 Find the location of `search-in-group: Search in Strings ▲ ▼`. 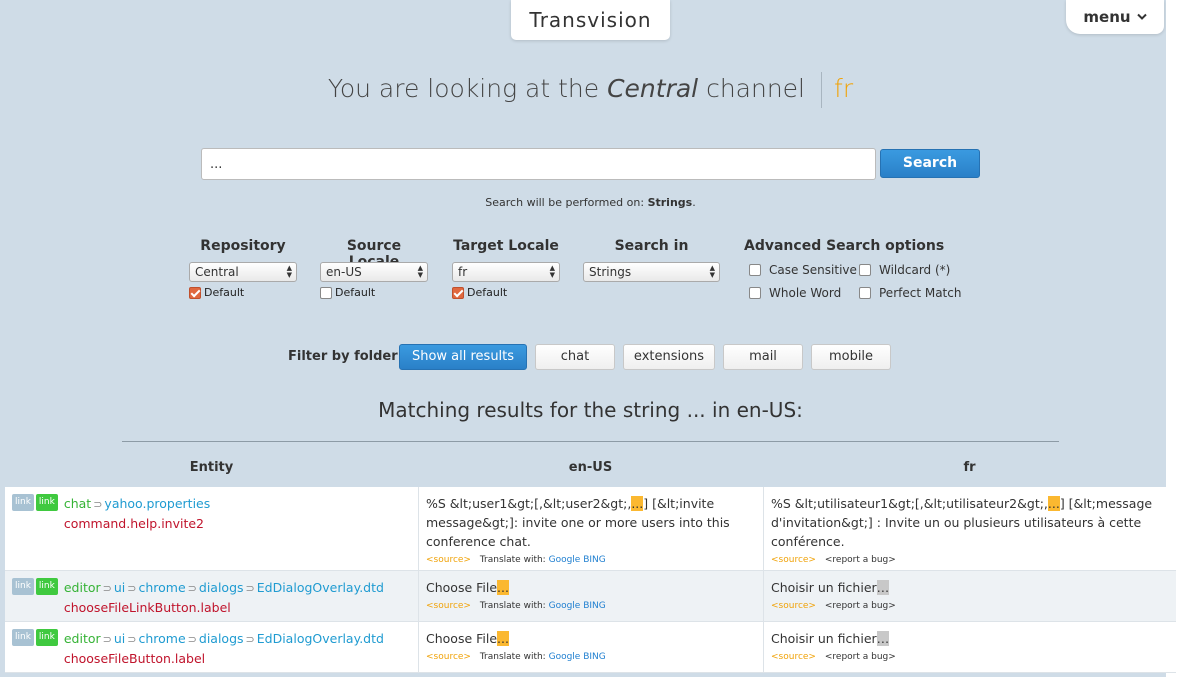

search-in-group: Search in Strings ▲ ▼ is located at coordinates (651, 260).